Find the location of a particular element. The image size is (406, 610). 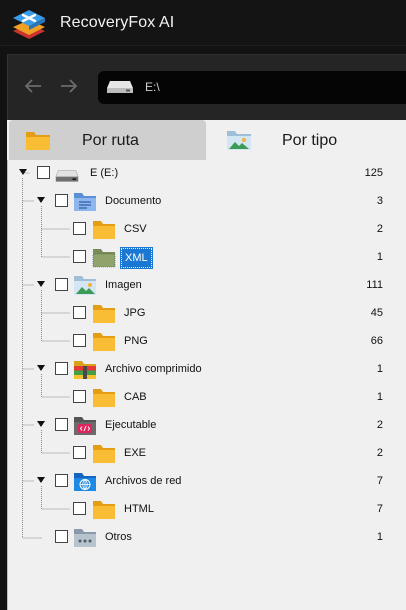

tree-row-drive-e: E (E:) 125 is located at coordinates (207, 173).